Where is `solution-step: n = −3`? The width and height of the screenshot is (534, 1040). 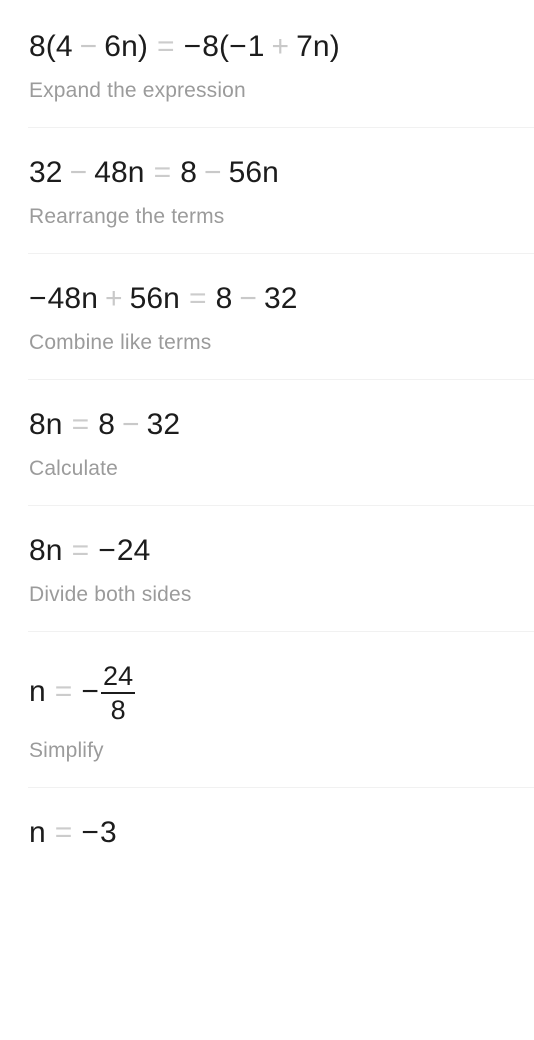
solution-step: n = −3 is located at coordinates (281, 830).